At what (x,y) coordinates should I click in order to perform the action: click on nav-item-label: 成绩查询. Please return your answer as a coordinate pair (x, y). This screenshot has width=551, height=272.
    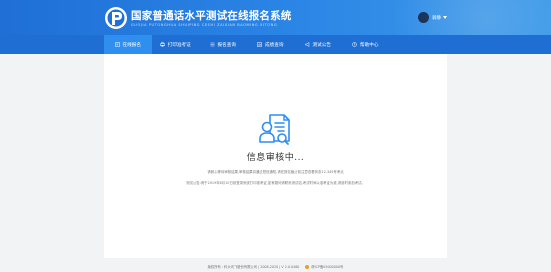
    Looking at the image, I should click on (274, 45).